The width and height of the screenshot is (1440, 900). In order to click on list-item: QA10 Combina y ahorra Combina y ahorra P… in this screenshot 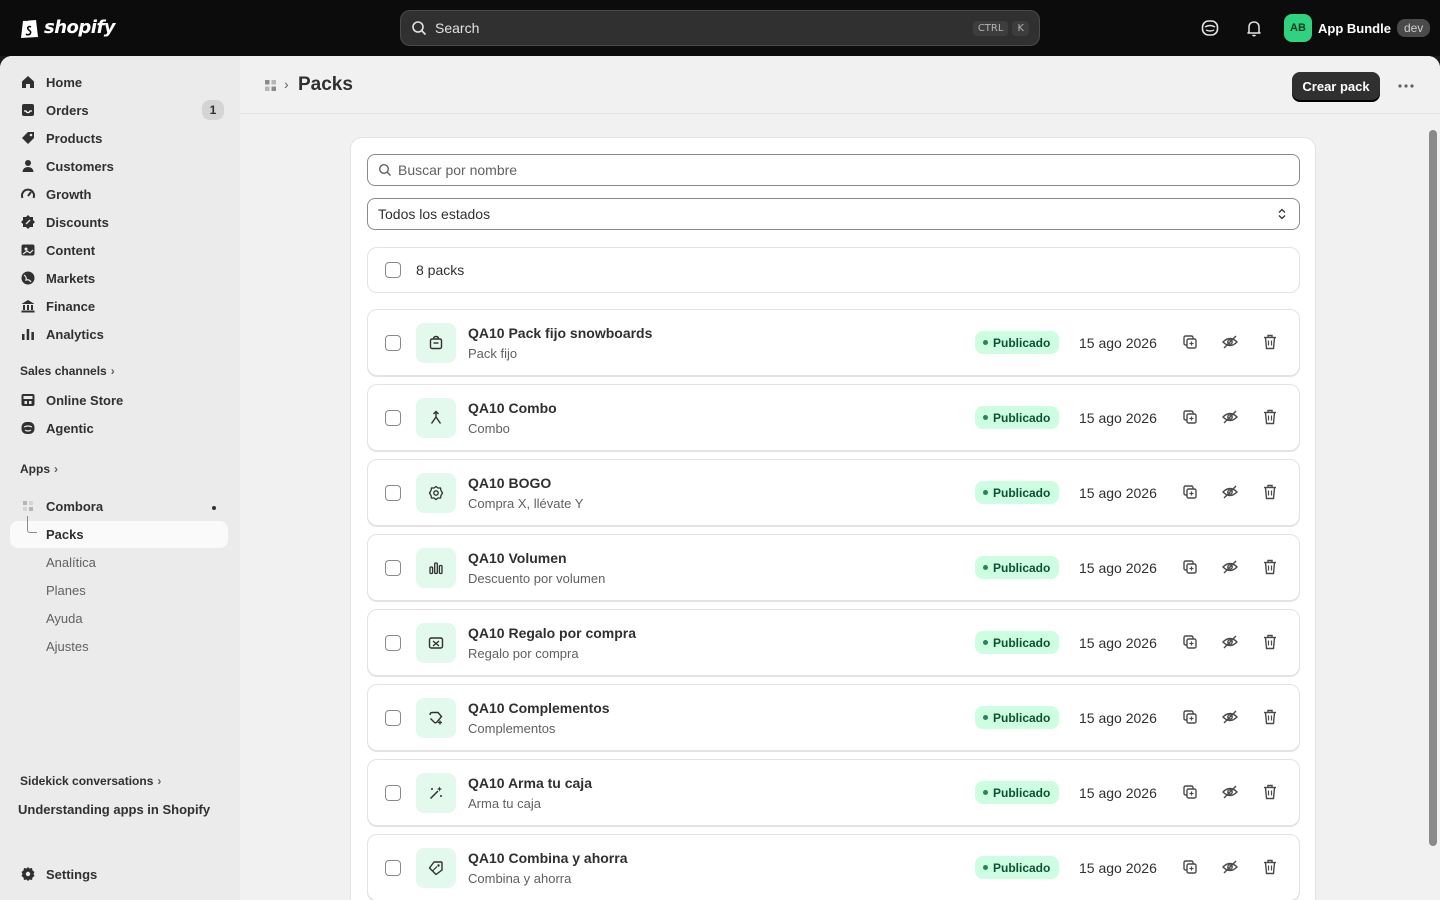, I will do `click(833, 867)`.